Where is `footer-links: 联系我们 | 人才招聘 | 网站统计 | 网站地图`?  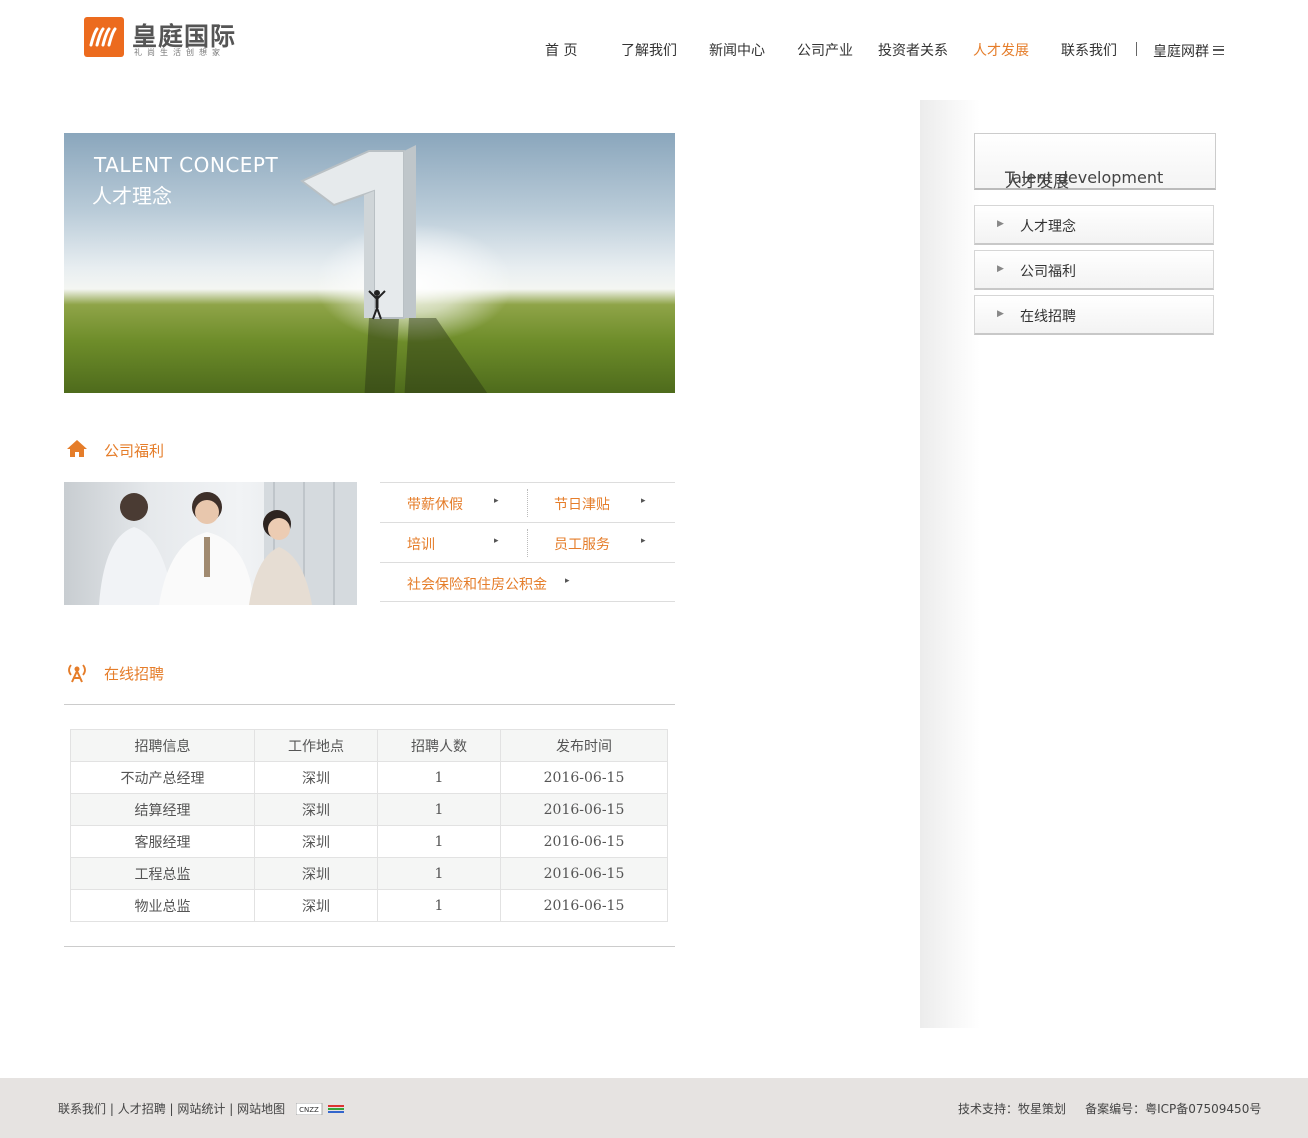 footer-links: 联系我们 | 人才招聘 | 网站统计 | 网站地图 is located at coordinates (172, 1109).